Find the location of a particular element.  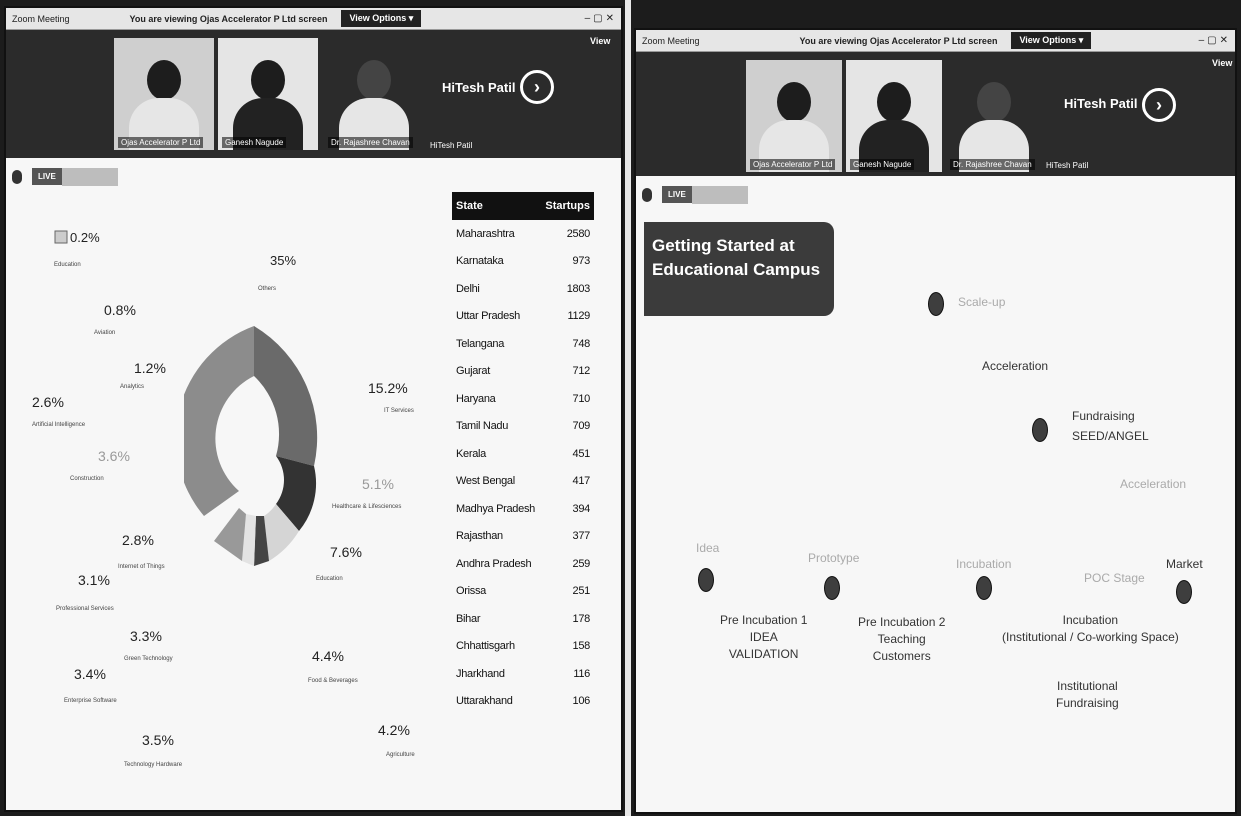

stage-description: Pre Incubation 1 IDEA VALIDATION is located at coordinates (763, 637).